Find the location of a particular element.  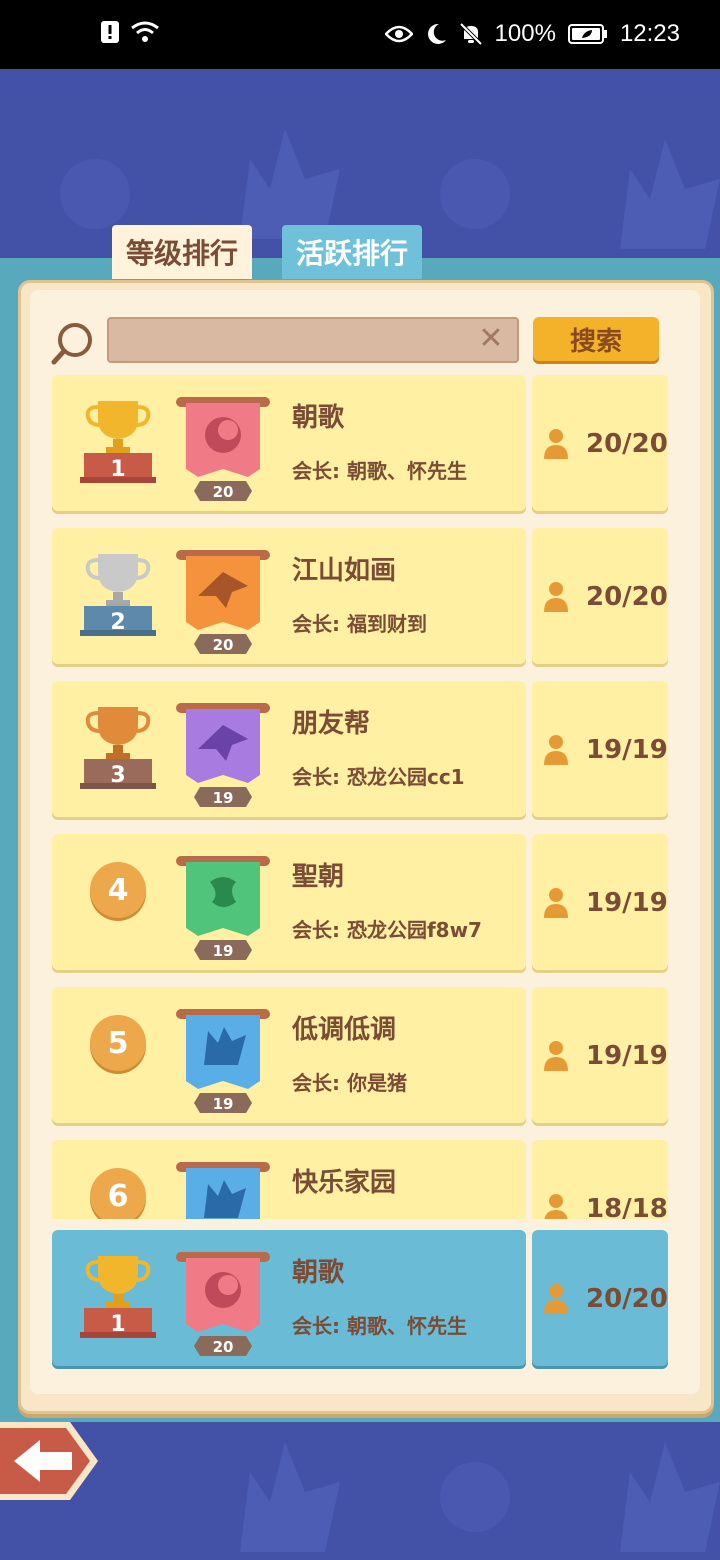

ranking-row: 2 20 江山如画 会长: 福到财到 20/20 is located at coordinates (360, 597).